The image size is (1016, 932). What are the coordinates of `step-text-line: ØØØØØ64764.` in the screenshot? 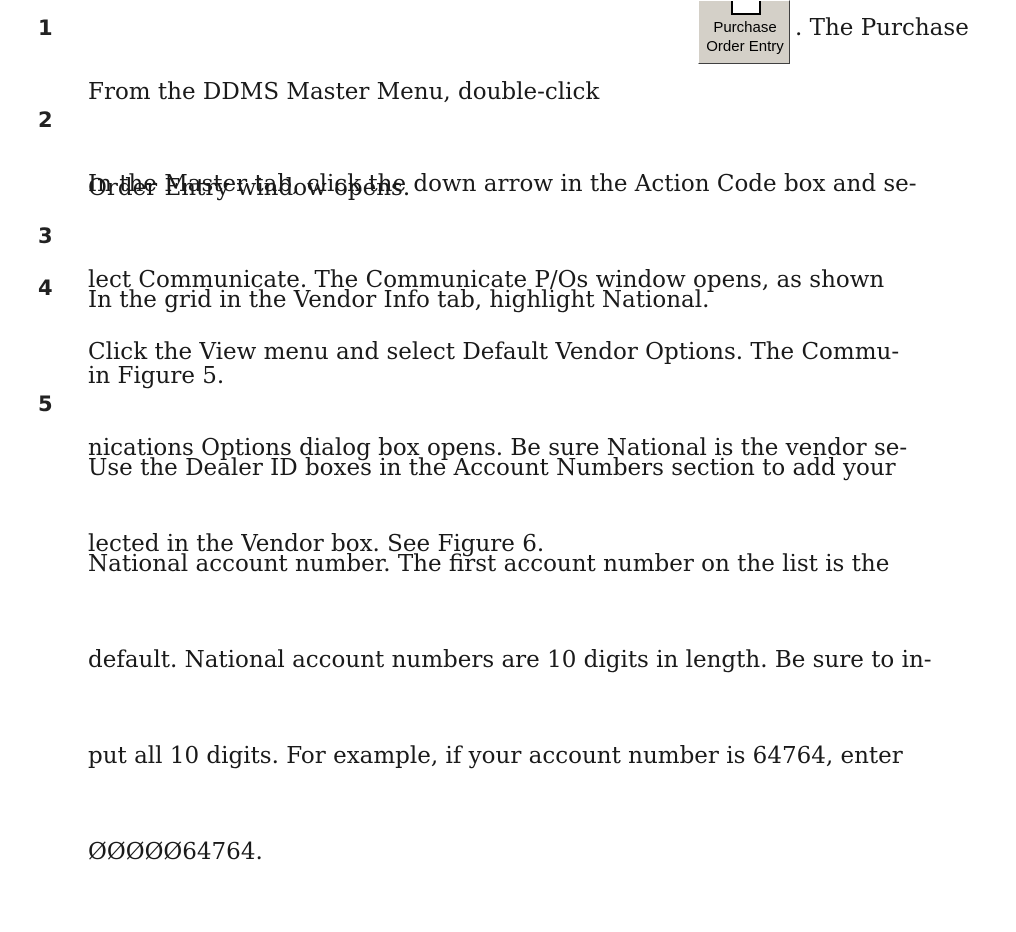 It's located at (175, 852).